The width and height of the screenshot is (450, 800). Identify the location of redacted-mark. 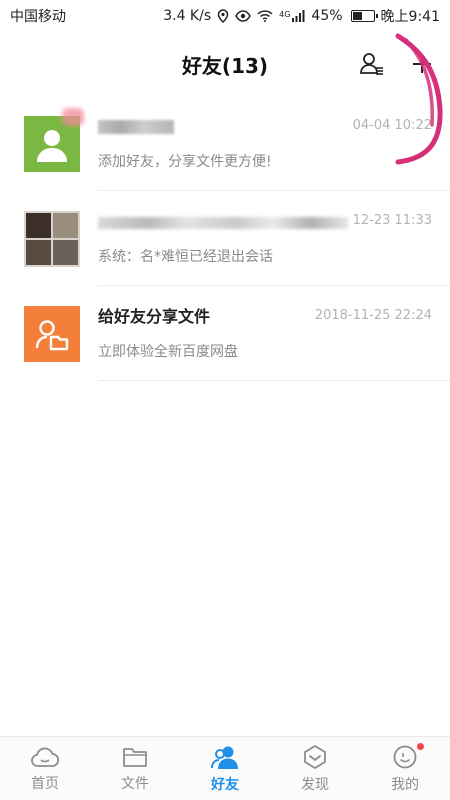
(73, 117).